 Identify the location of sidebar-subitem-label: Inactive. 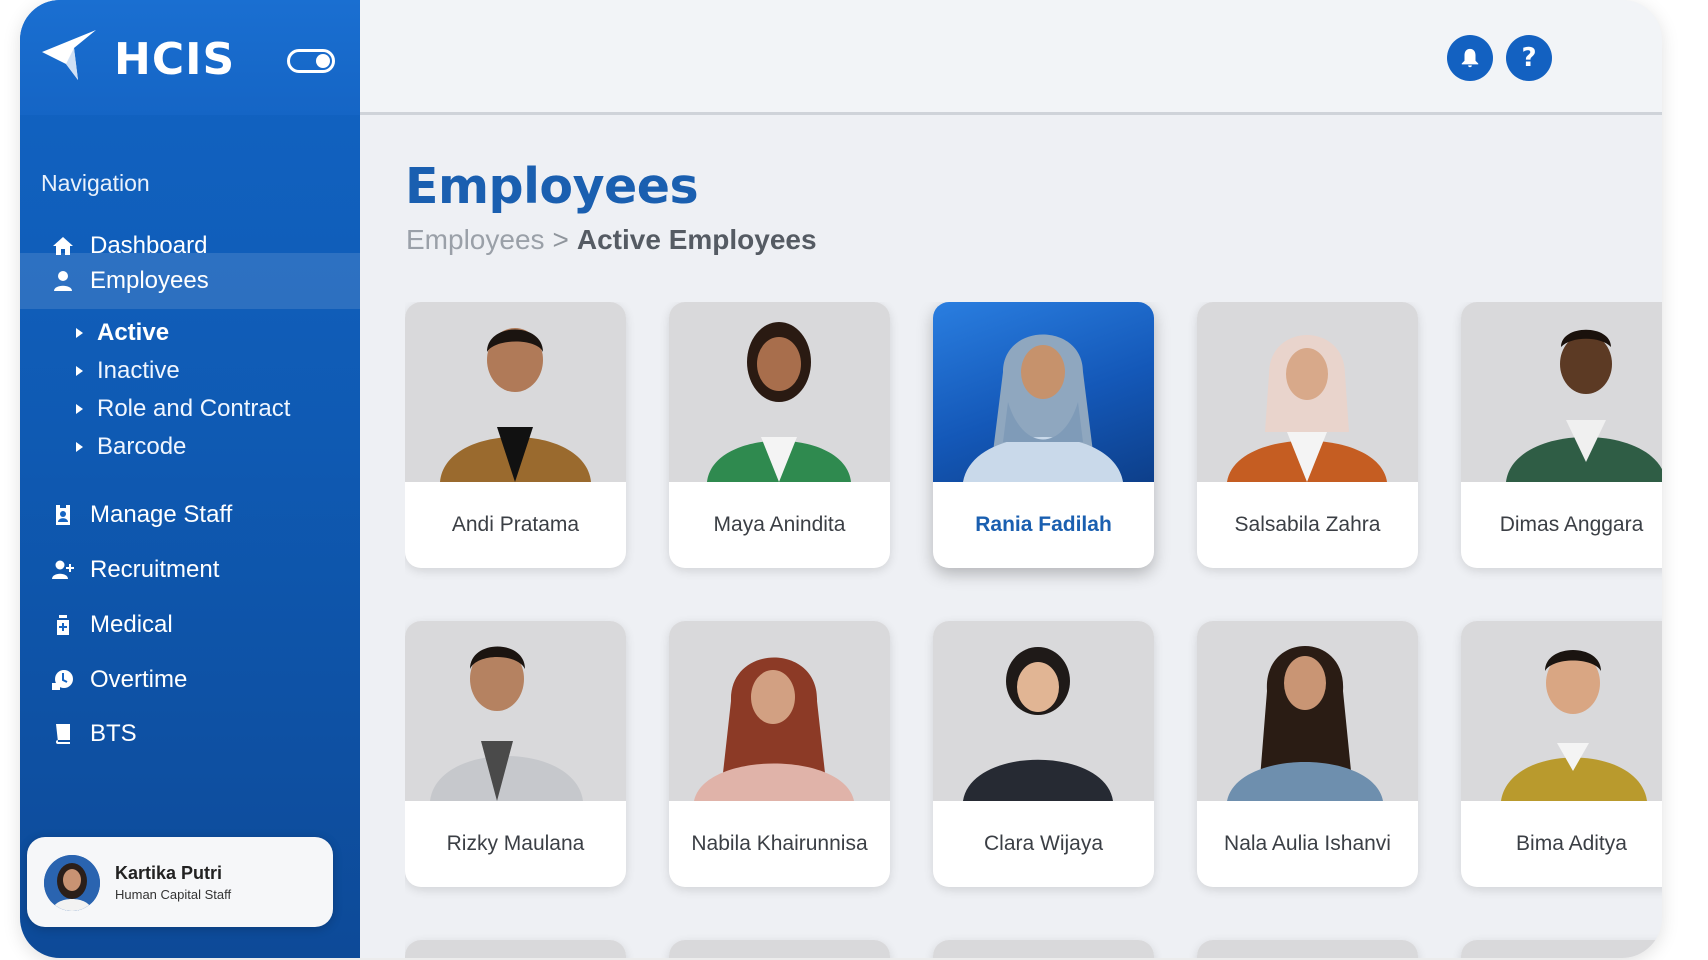
(138, 370).